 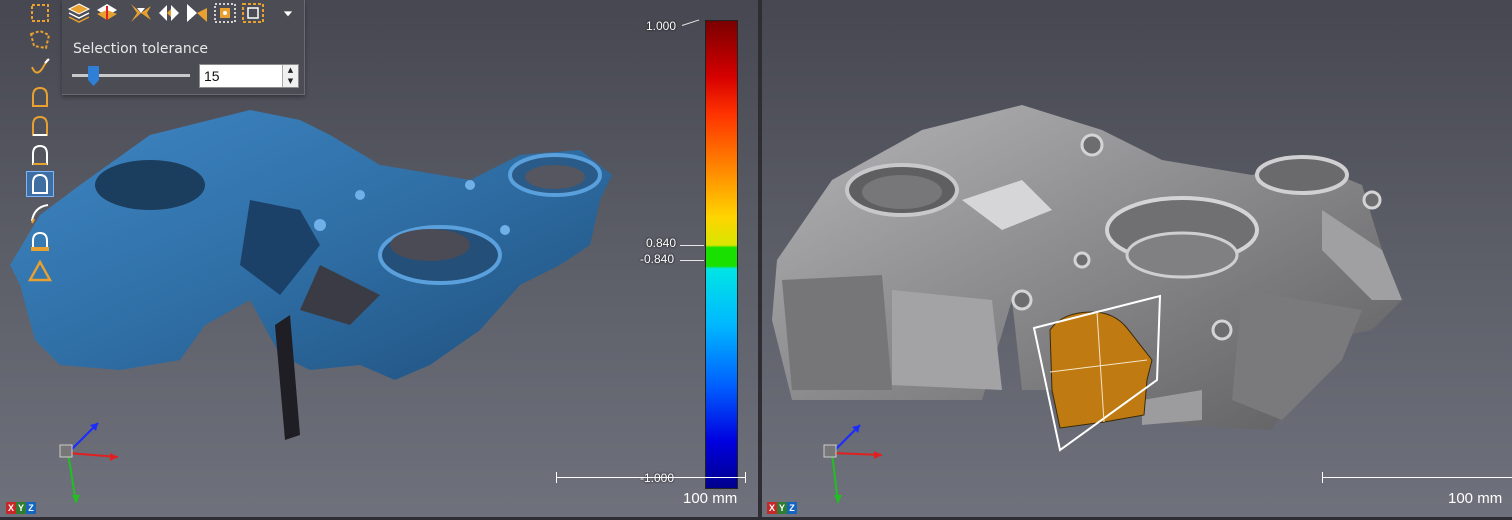 What do you see at coordinates (710, 498) in the screenshot?
I see `left-scale-text: 100 mm` at bounding box center [710, 498].